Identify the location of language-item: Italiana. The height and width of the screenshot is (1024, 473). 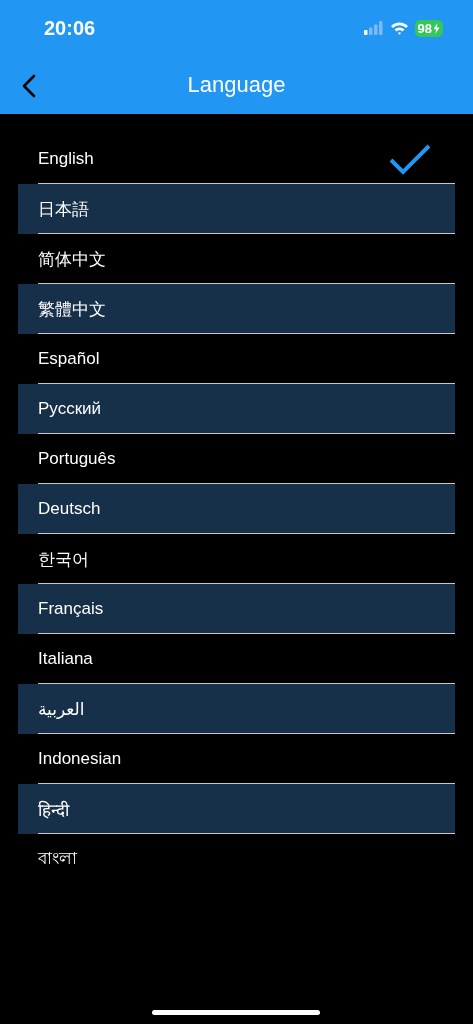
(236, 659).